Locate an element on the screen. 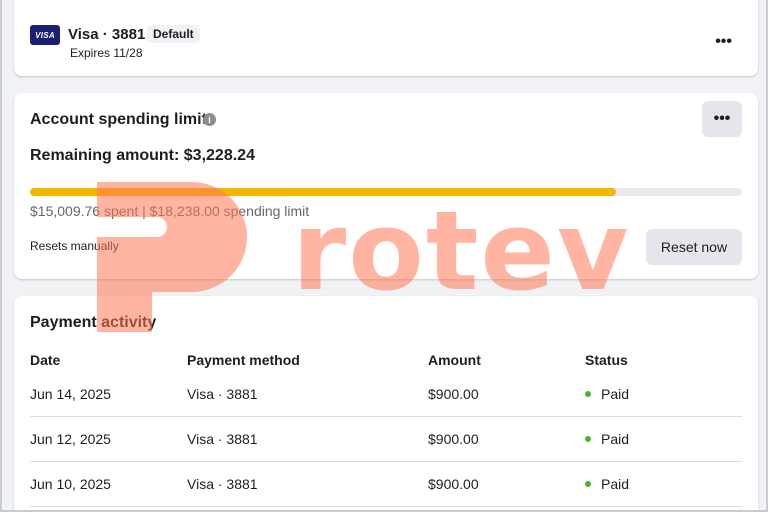  payment-method-title: Visa · 3881 is located at coordinates (107, 34).